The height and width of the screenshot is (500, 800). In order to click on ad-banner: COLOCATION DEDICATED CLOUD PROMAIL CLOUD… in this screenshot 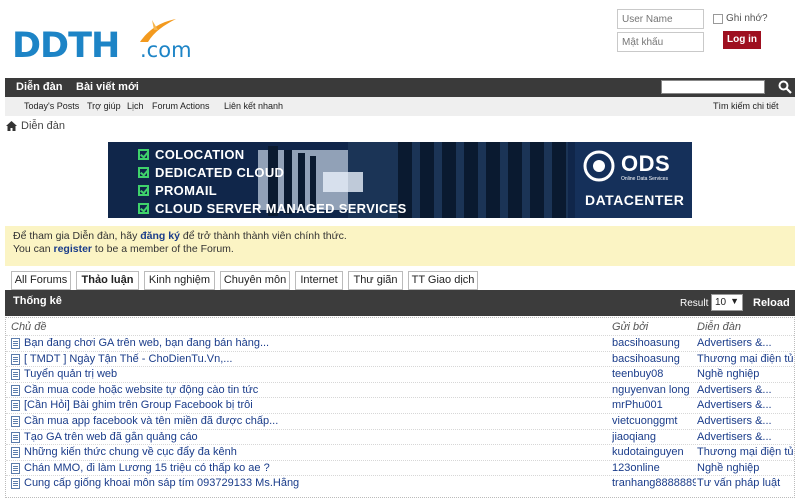, I will do `click(400, 180)`.